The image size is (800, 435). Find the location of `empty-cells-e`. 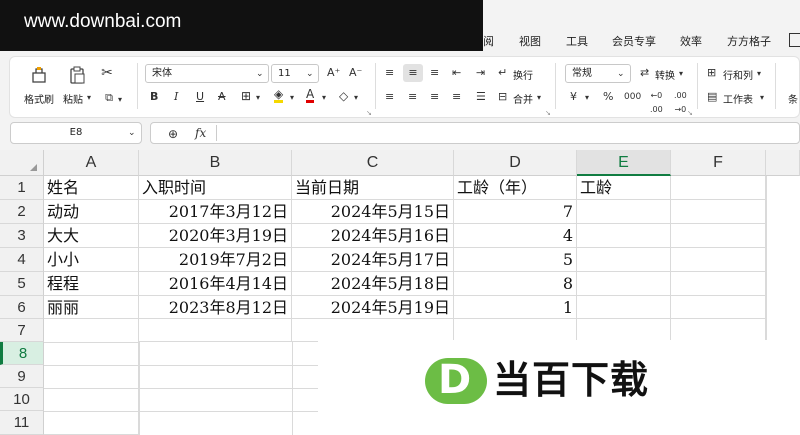

empty-cells-e is located at coordinates (624, 330).